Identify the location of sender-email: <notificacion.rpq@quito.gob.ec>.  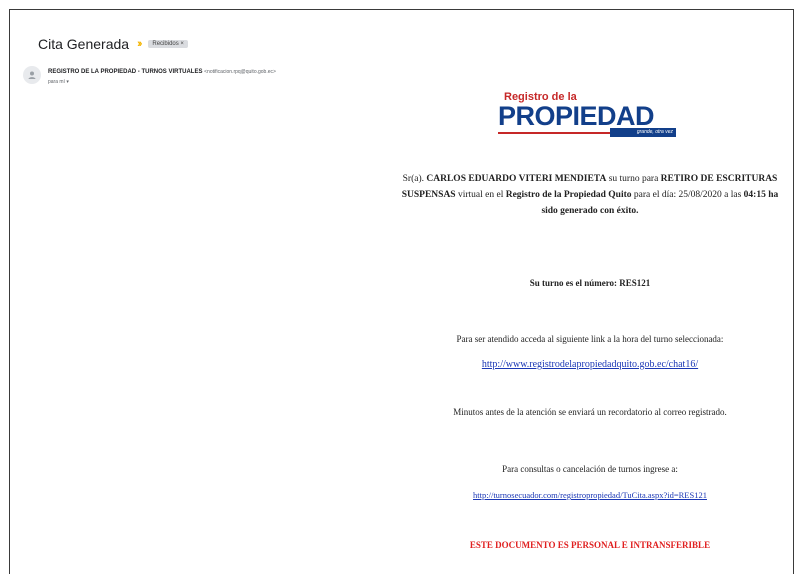
(240, 72).